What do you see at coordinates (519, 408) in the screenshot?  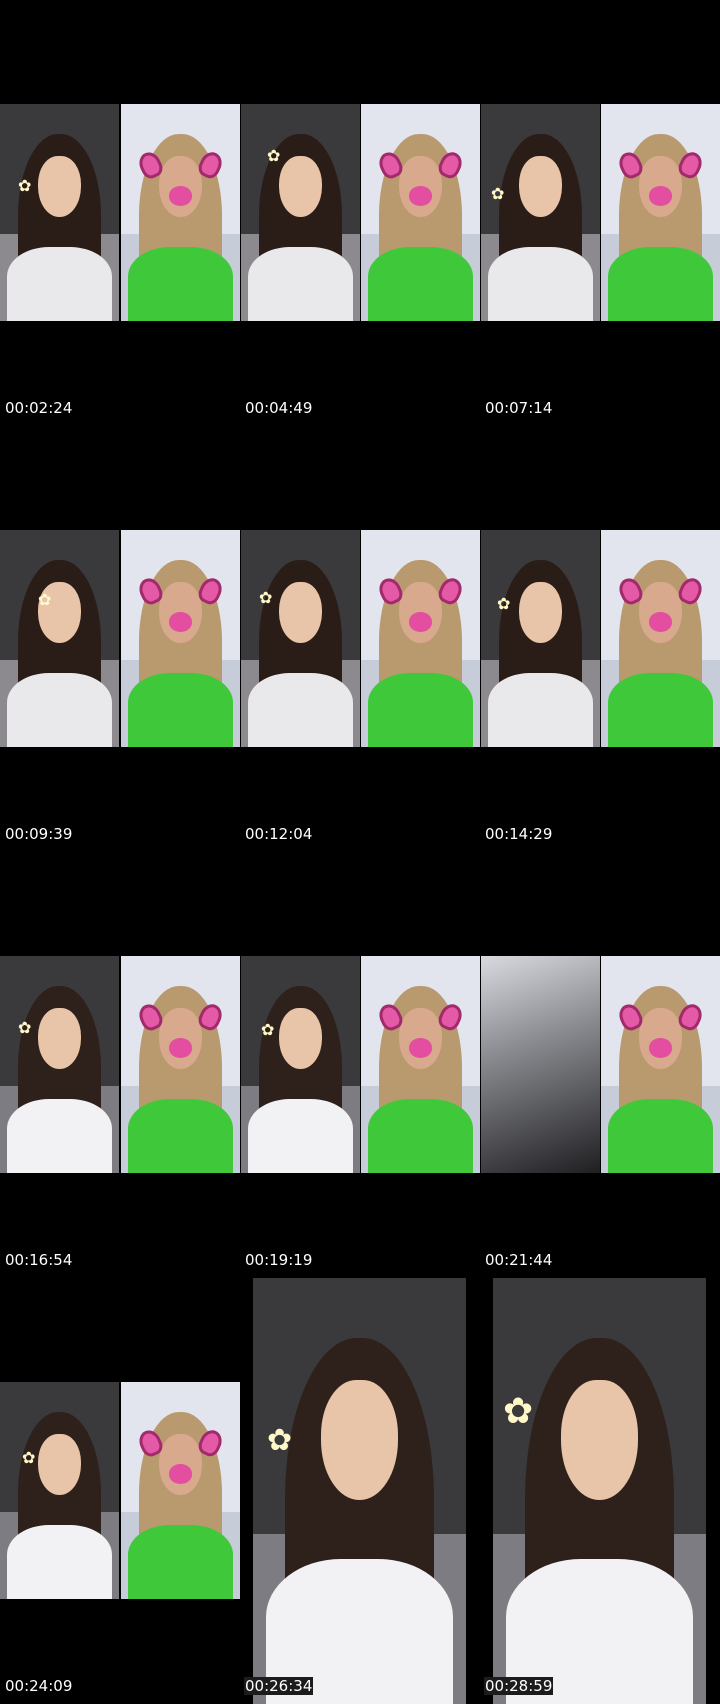 I see `timestamp-label: 00:07:14` at bounding box center [519, 408].